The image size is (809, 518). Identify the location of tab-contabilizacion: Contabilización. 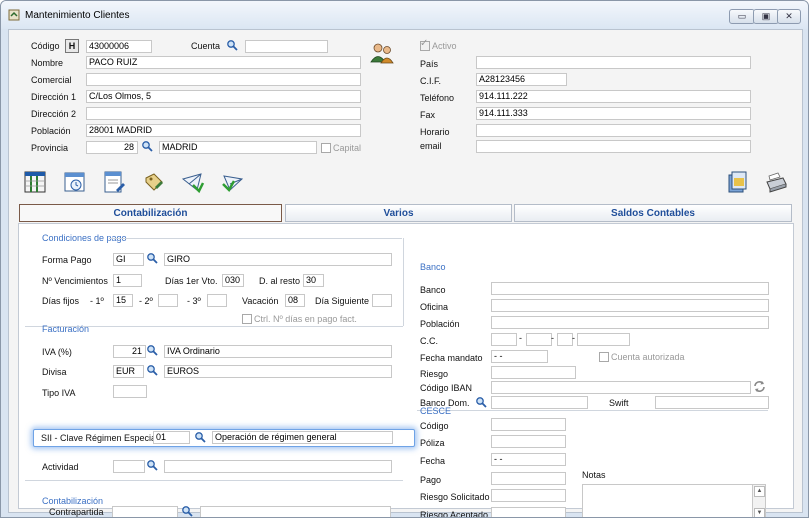
(150, 213).